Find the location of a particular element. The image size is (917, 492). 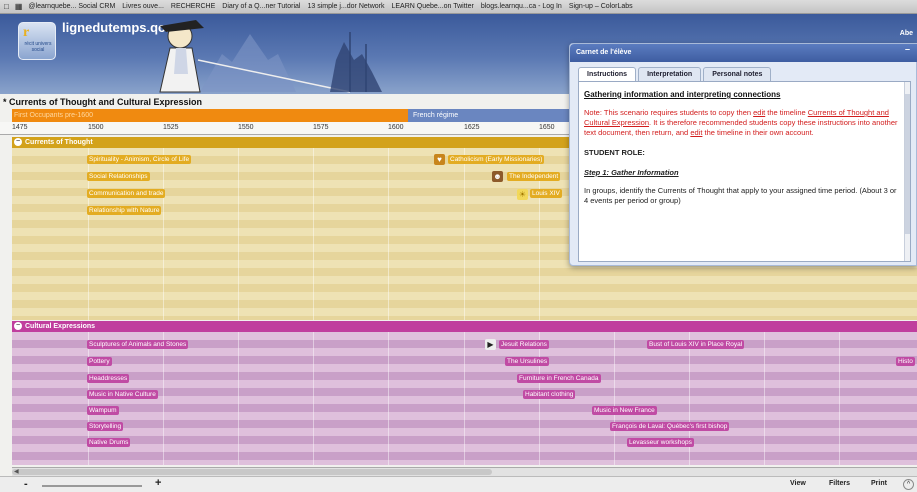

notebook-scroll-thumb is located at coordinates (907, 164).